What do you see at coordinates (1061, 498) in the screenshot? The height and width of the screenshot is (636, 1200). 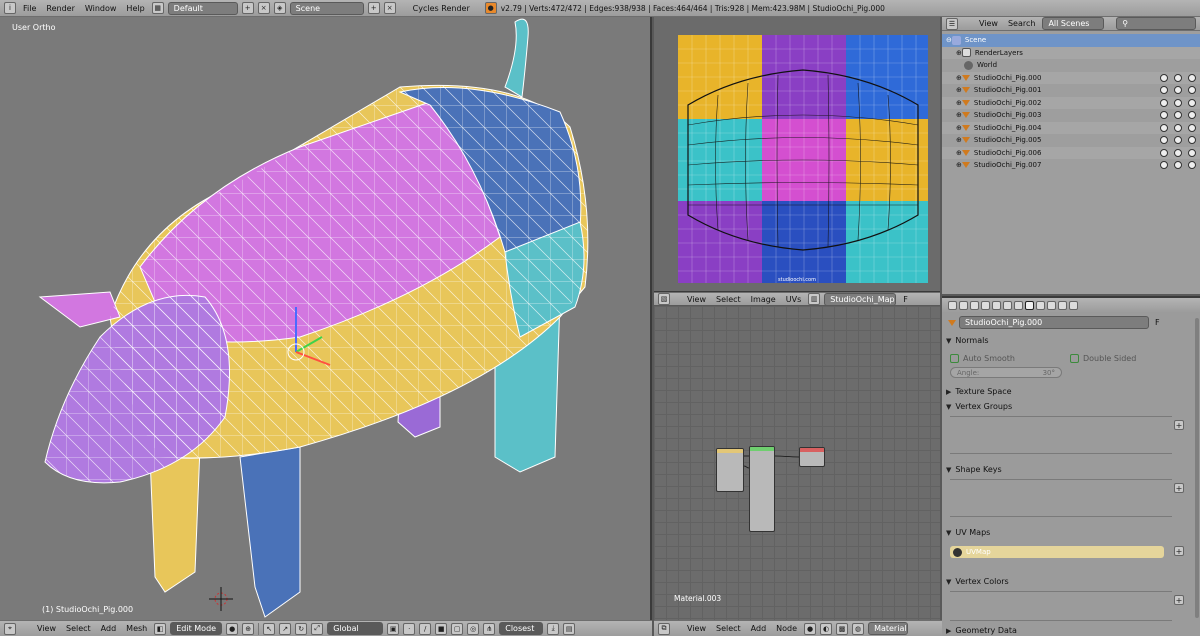 I see `shape-keys-list` at bounding box center [1061, 498].